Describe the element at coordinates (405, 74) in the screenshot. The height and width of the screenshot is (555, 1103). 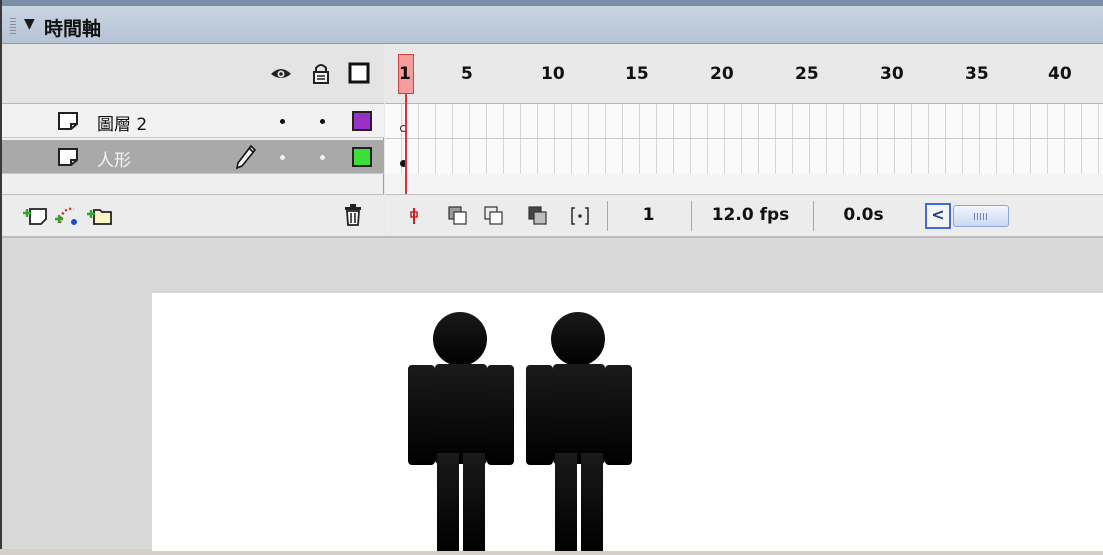
I see `ruler-label: 1` at that location.